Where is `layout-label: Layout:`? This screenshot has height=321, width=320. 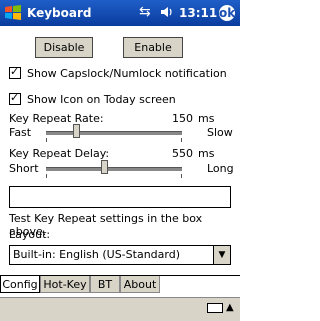 layout-label: Layout: is located at coordinates (30, 234).